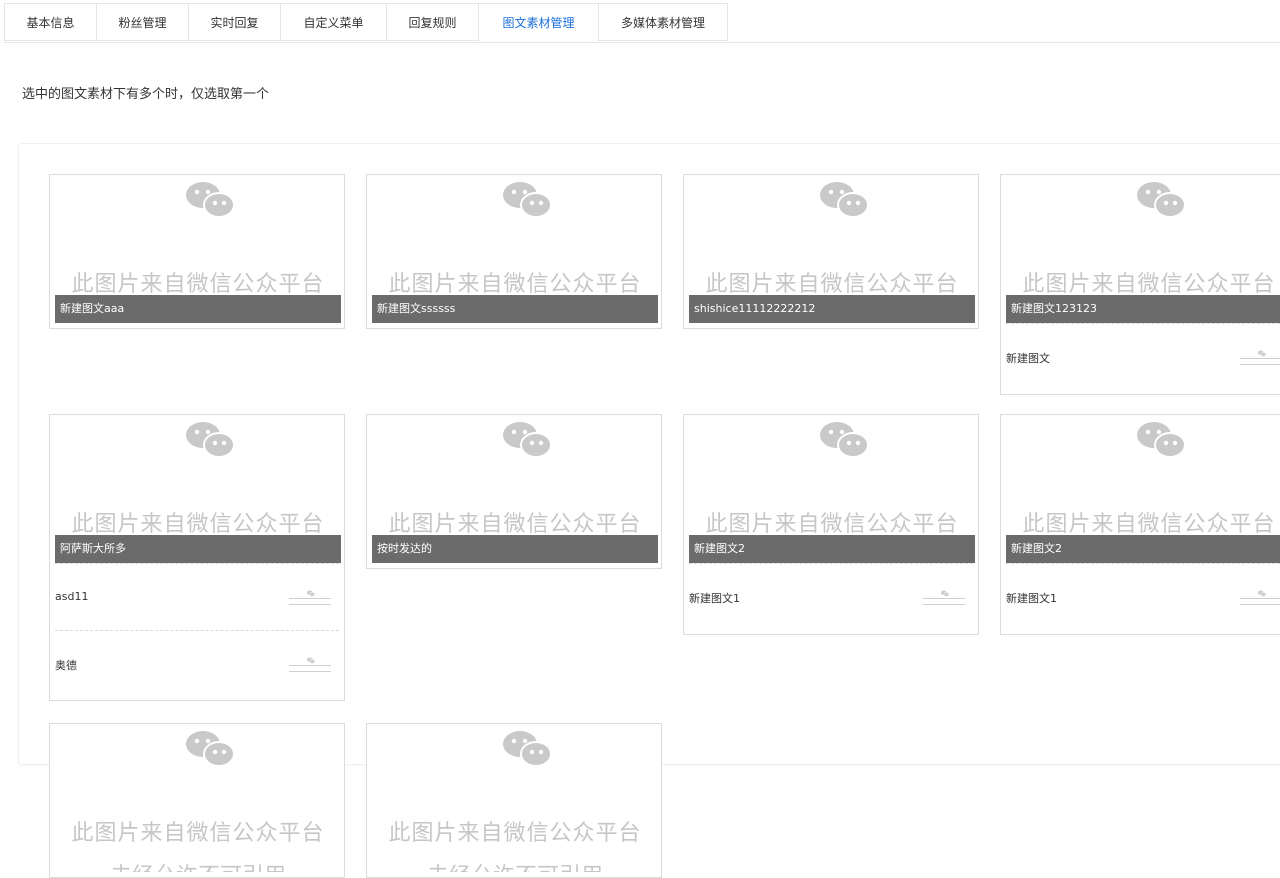 Image resolution: width=1280 pixels, height=878 pixels. I want to click on sub-article: 新建图文, so click(1143, 356).